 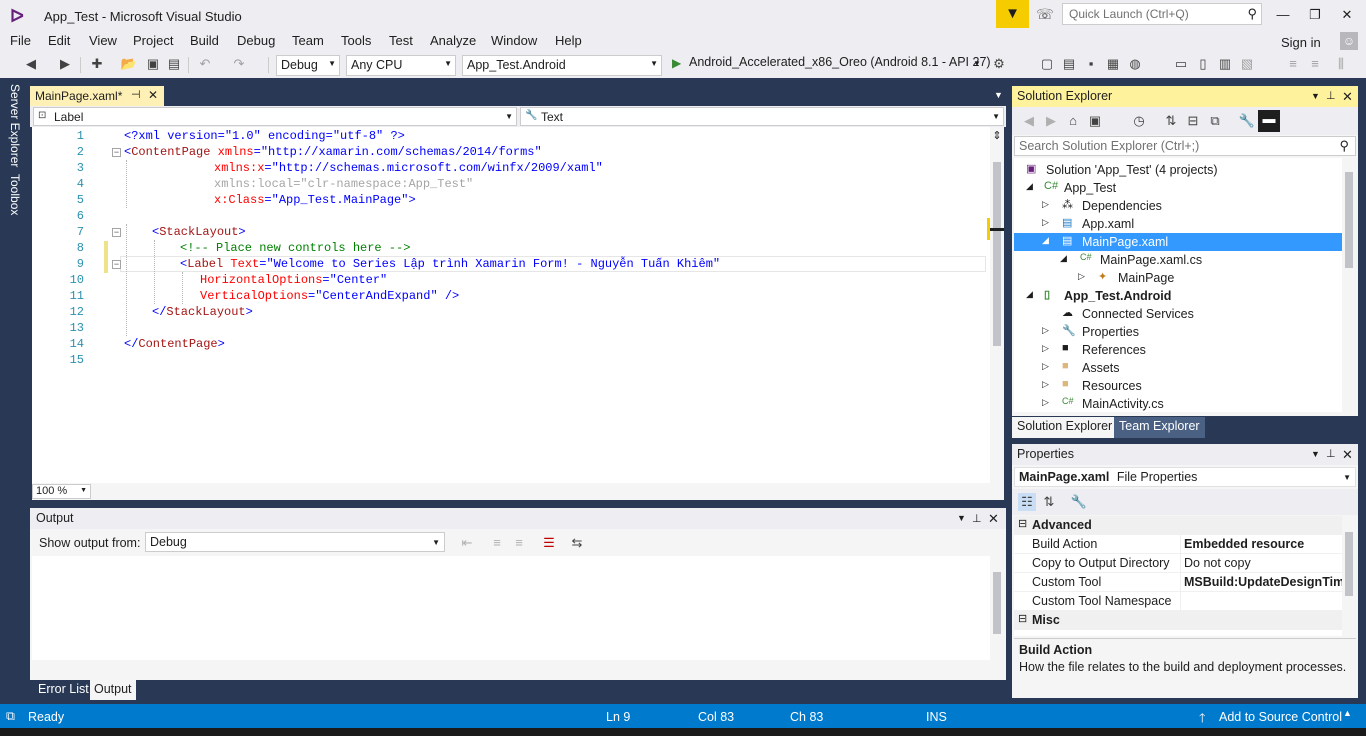 What do you see at coordinates (1280, 717) in the screenshot?
I see `add-to-source-control-button: Add to Source Control` at bounding box center [1280, 717].